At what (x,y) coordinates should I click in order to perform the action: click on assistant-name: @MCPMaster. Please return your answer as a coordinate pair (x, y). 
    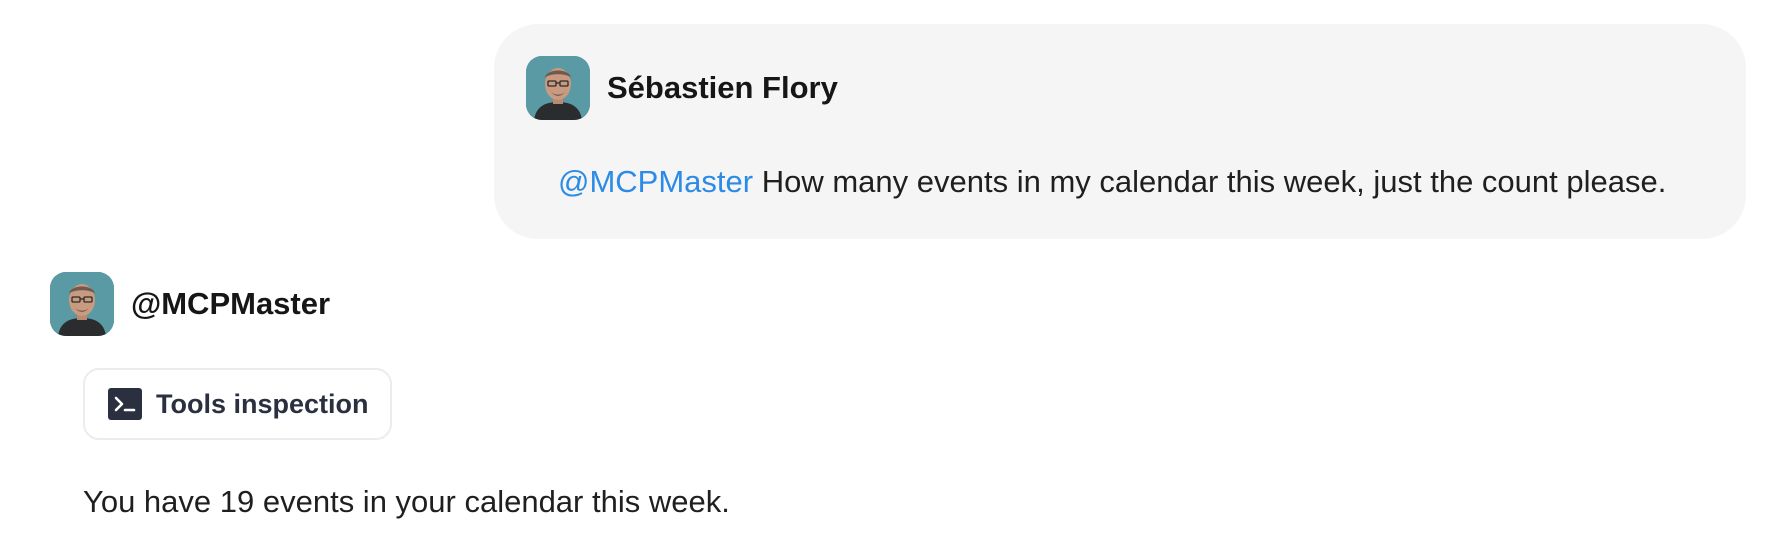
    Looking at the image, I should click on (231, 303).